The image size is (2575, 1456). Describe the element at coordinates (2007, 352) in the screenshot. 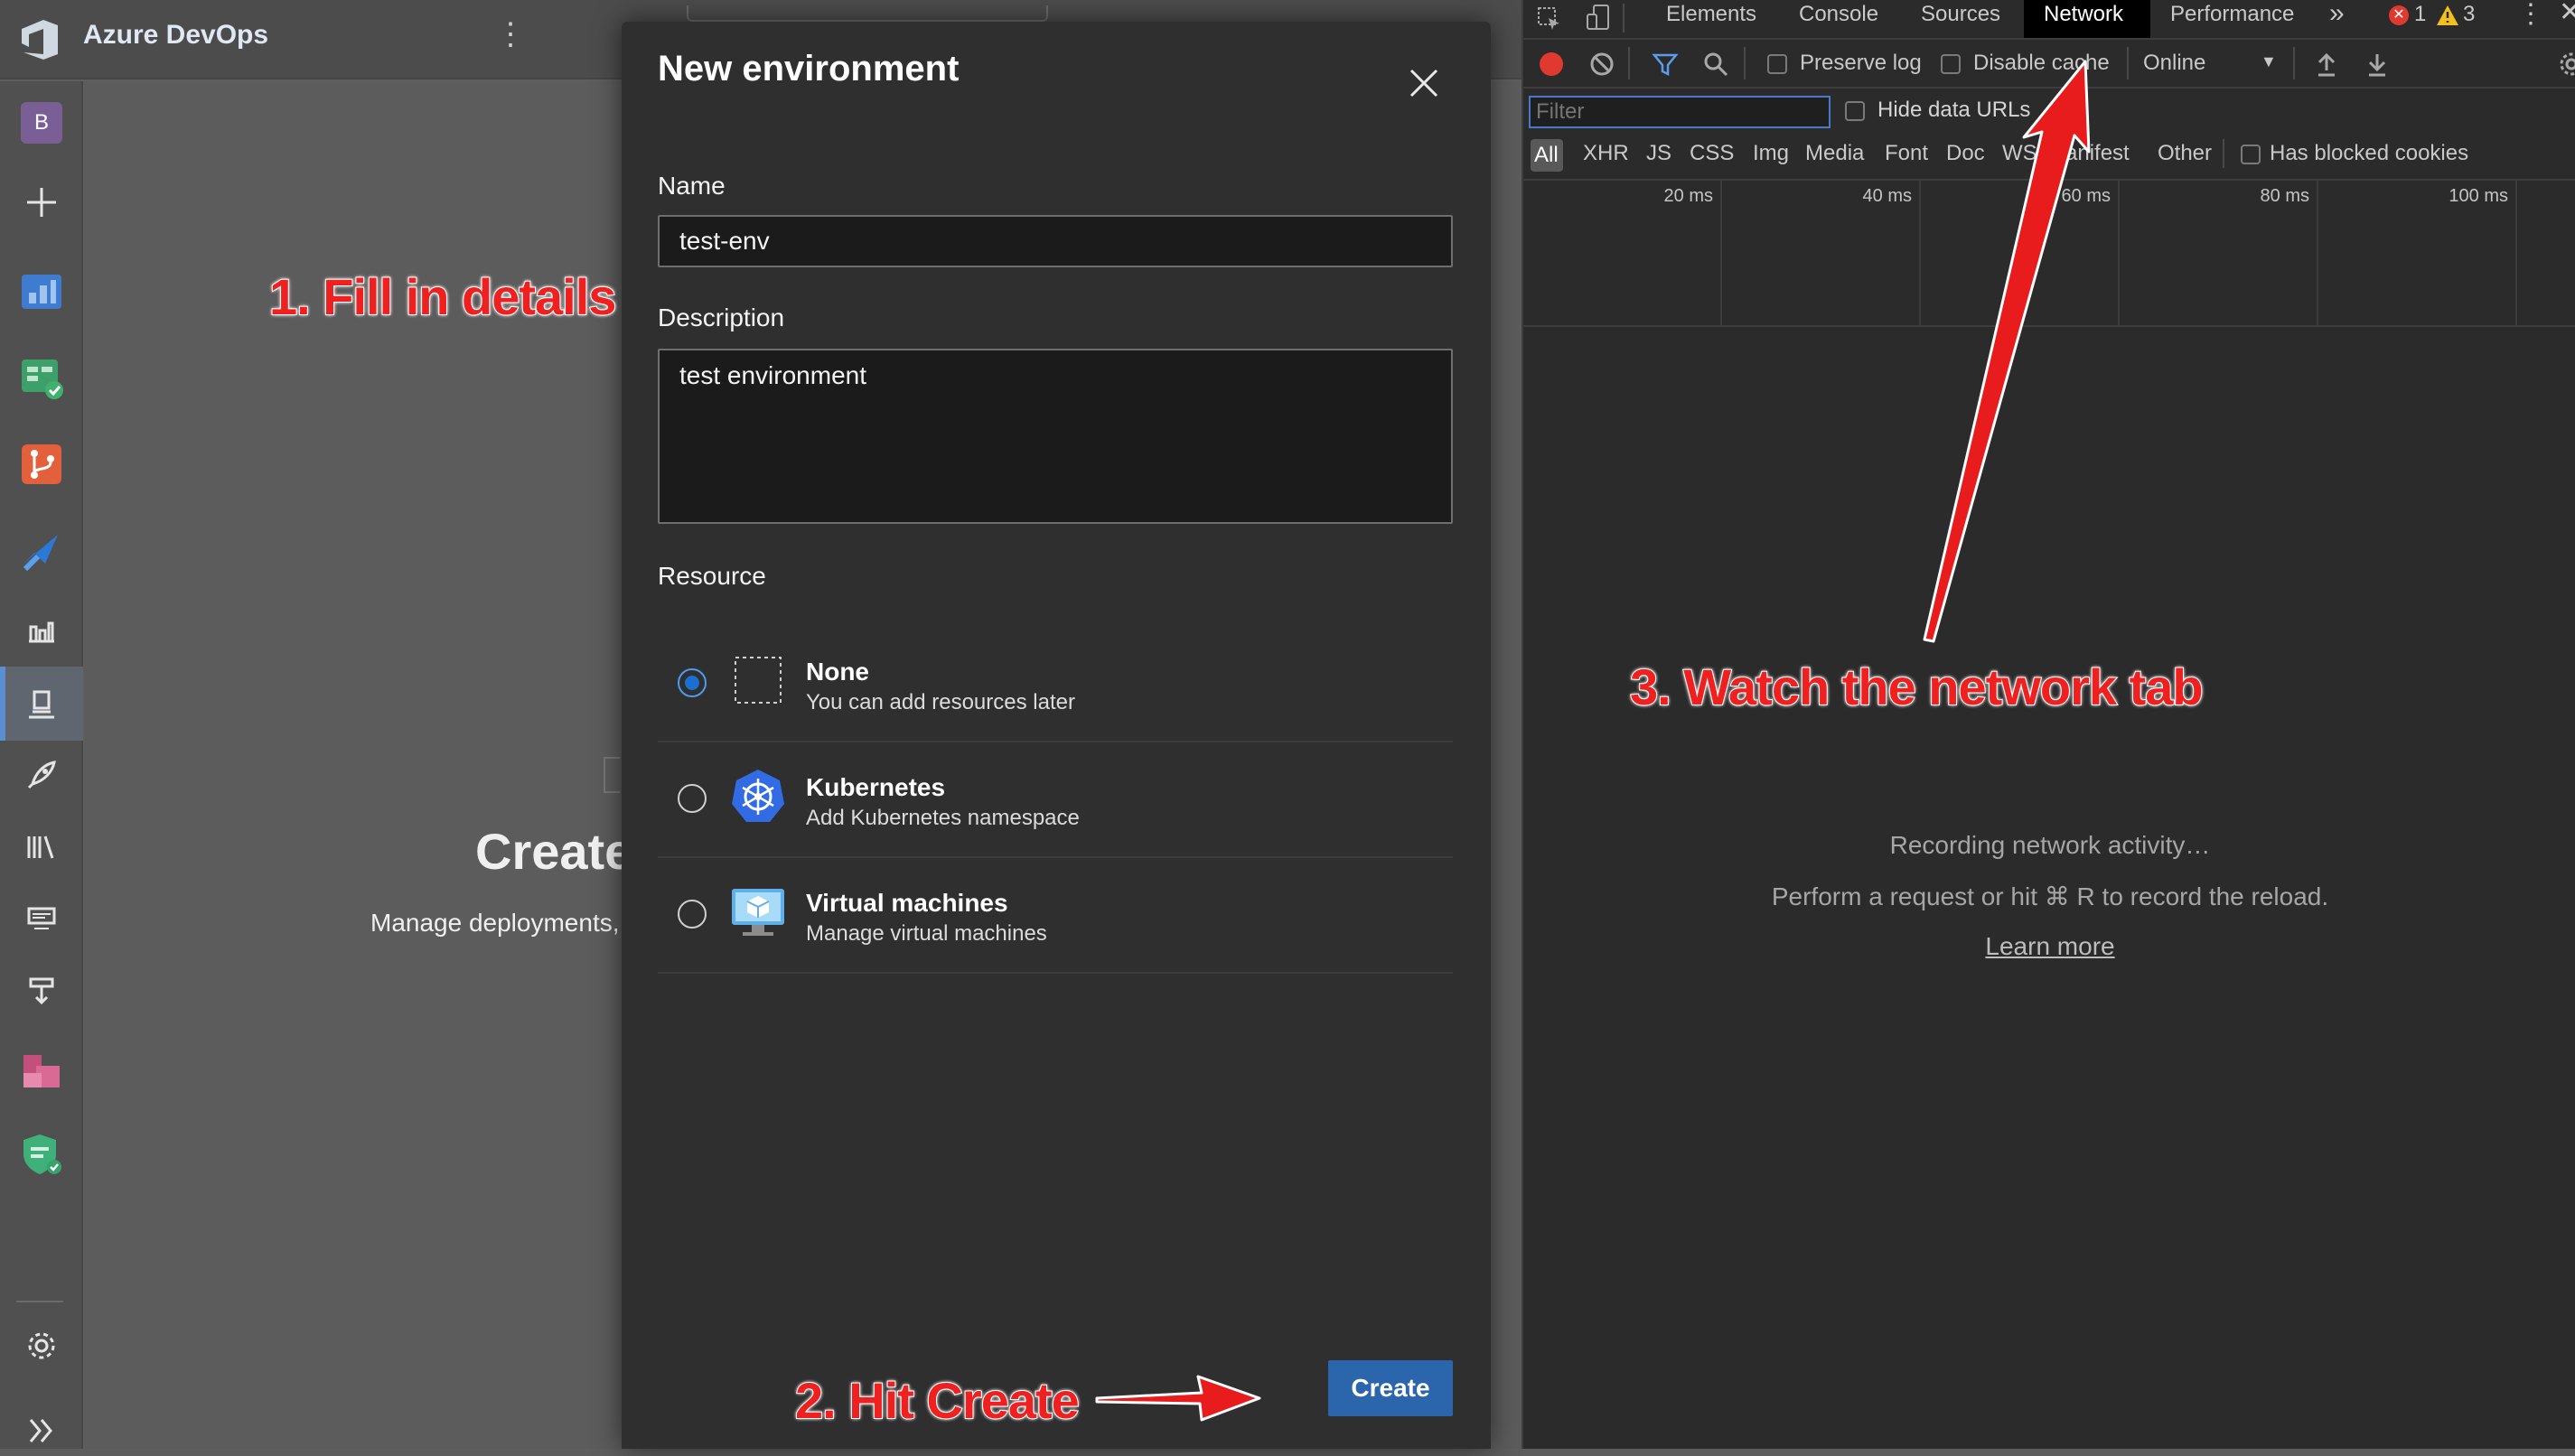

I see `arrow-to-network-tab` at that location.